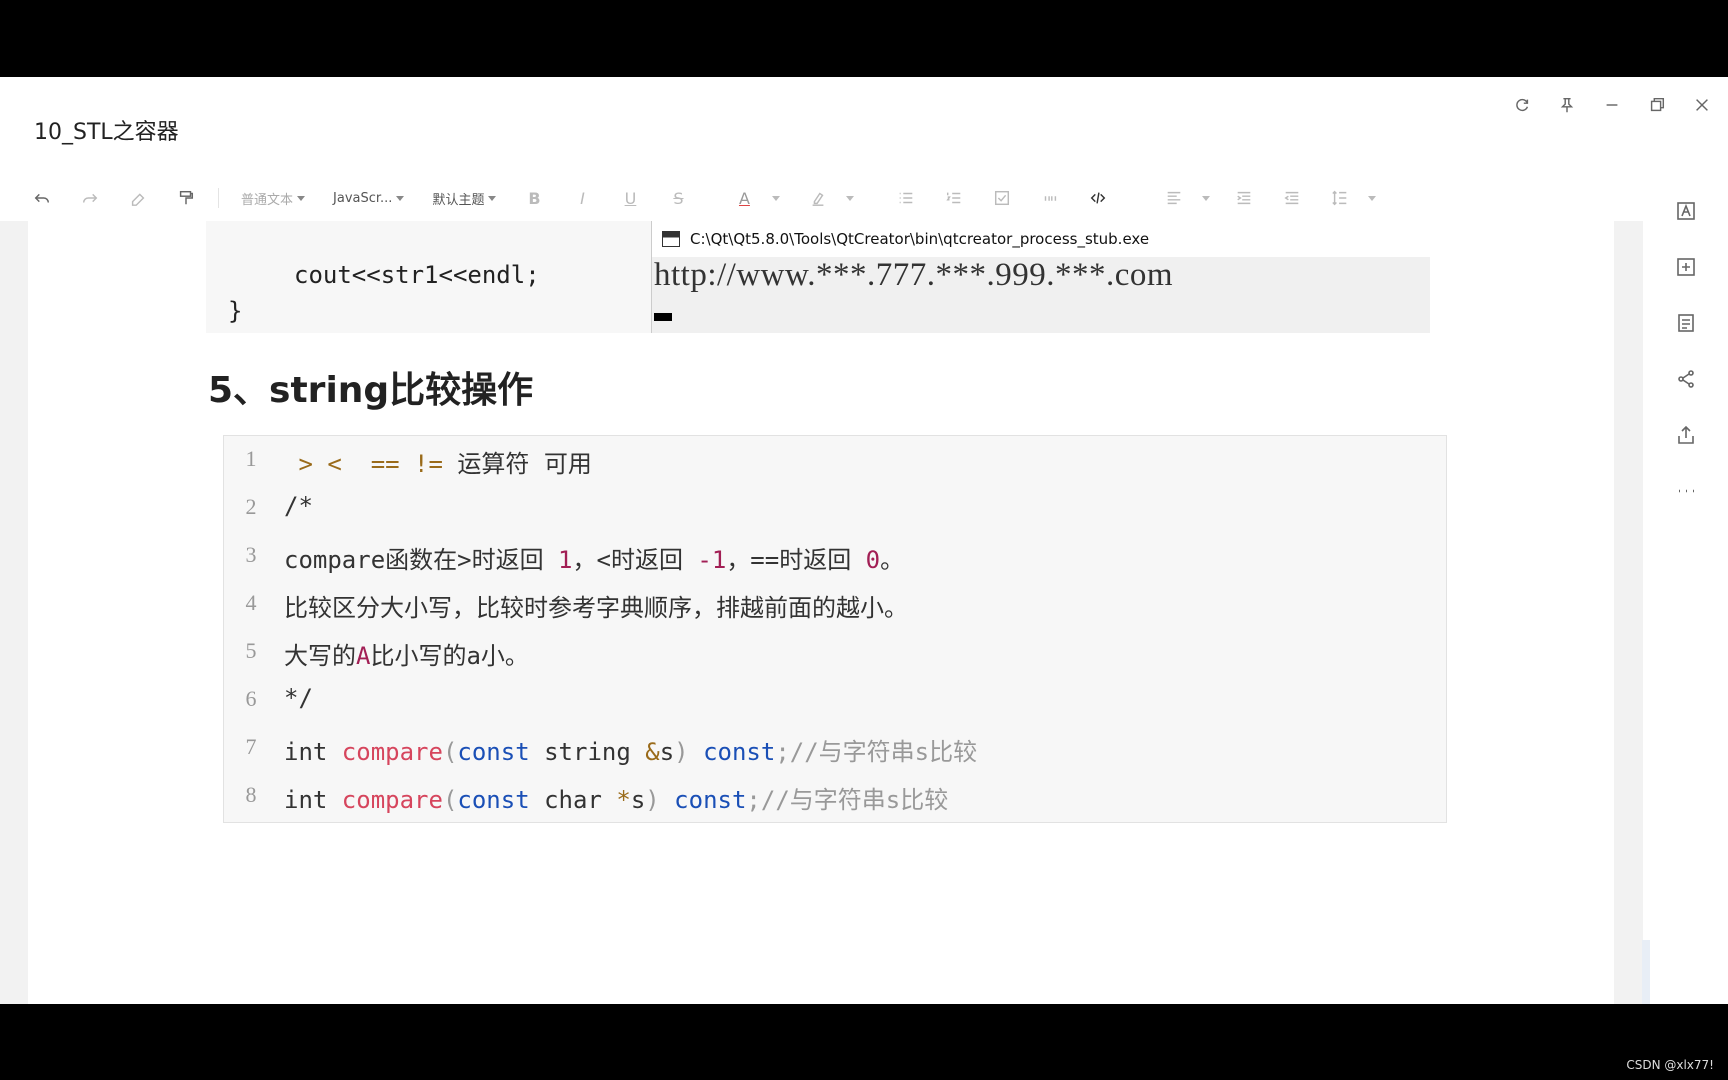 The image size is (1728, 1080). I want to click on refresh-icon, so click(1521, 105).